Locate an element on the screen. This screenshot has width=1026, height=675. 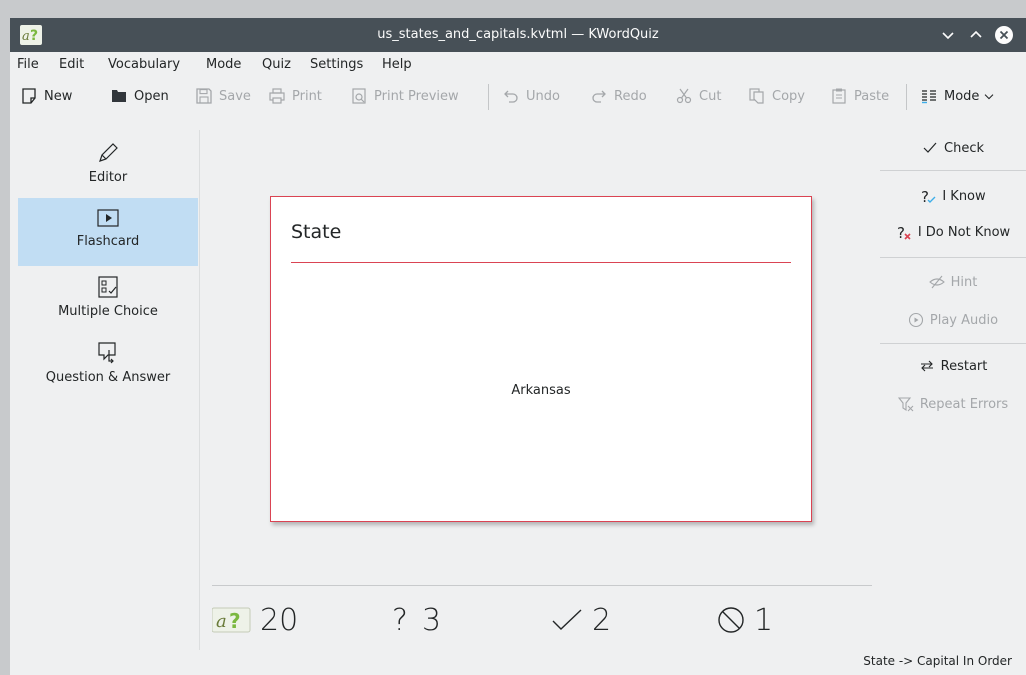
cut-label: Cut is located at coordinates (710, 96).